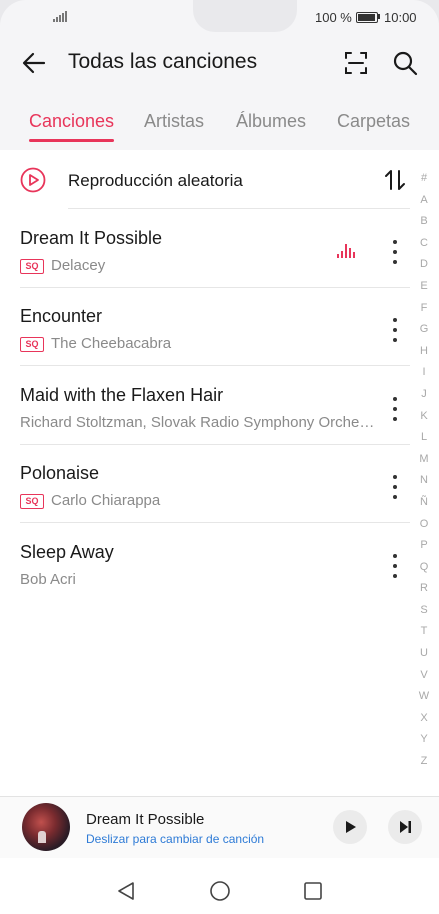 The image size is (439, 914). Describe the element at coordinates (424, 352) in the screenshot. I see `alphabet-index-letter: H` at that location.